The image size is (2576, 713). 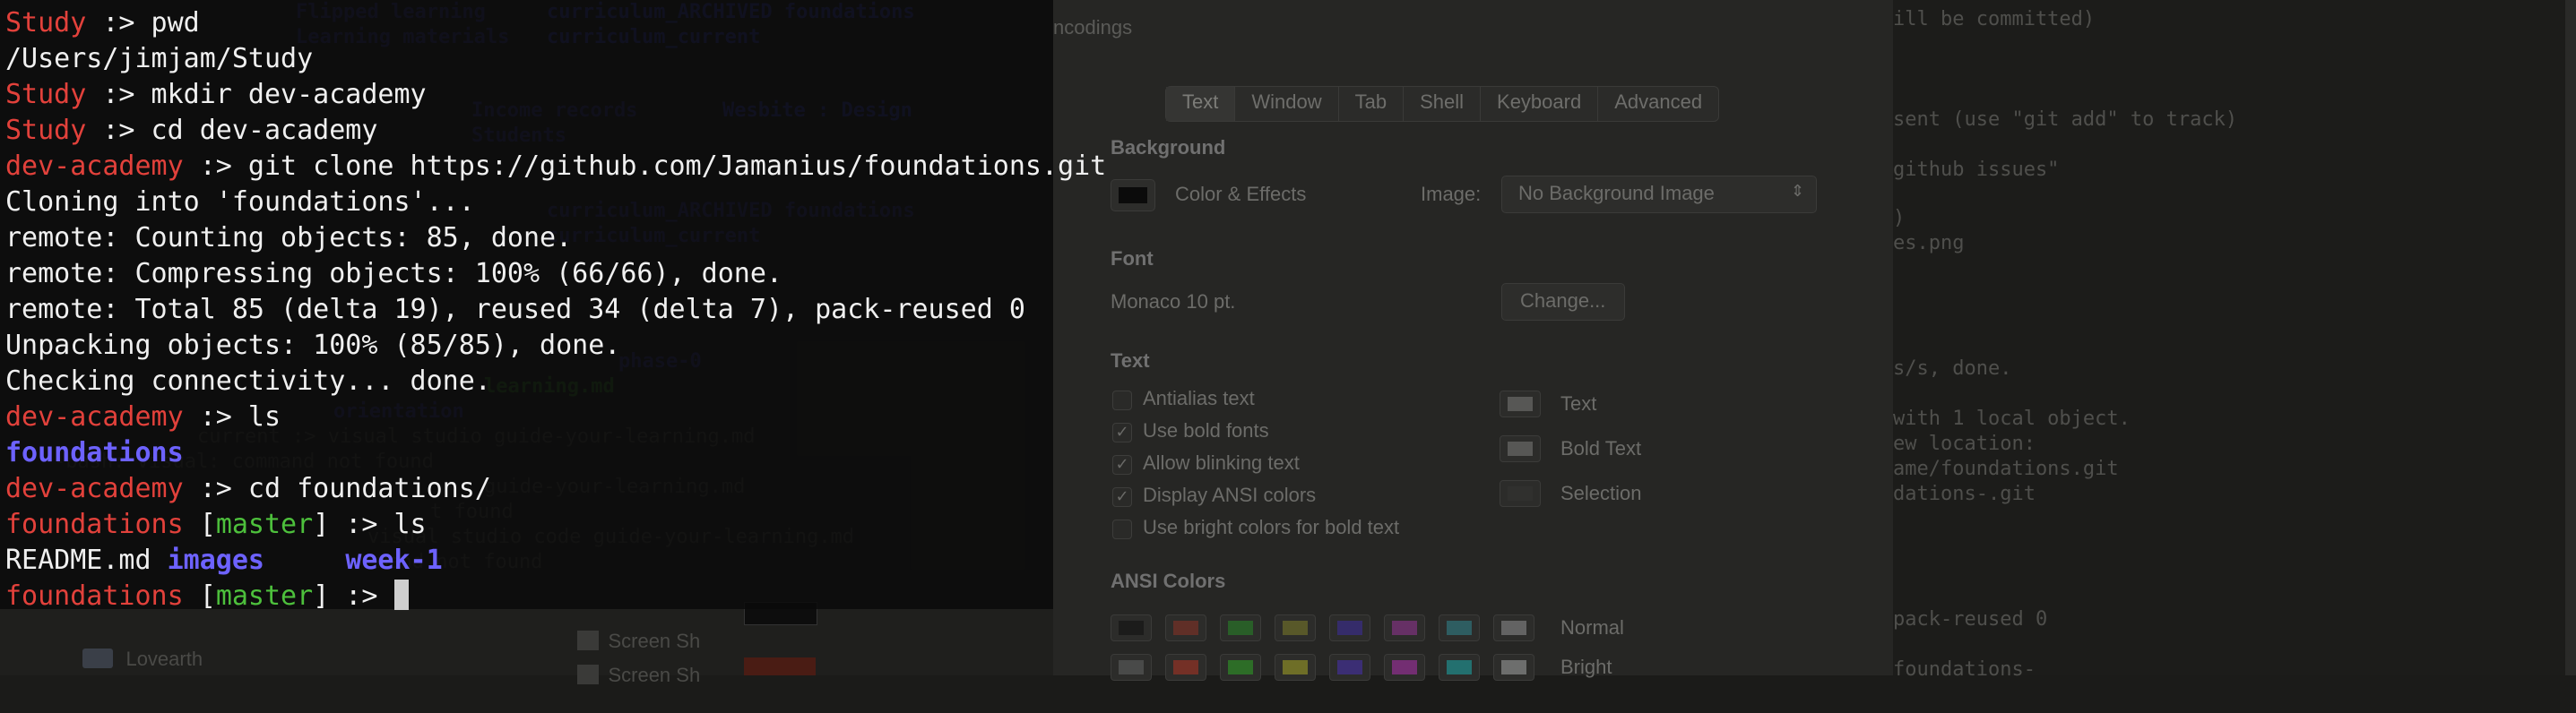 What do you see at coordinates (215, 560) in the screenshot?
I see `directory-entry: images` at bounding box center [215, 560].